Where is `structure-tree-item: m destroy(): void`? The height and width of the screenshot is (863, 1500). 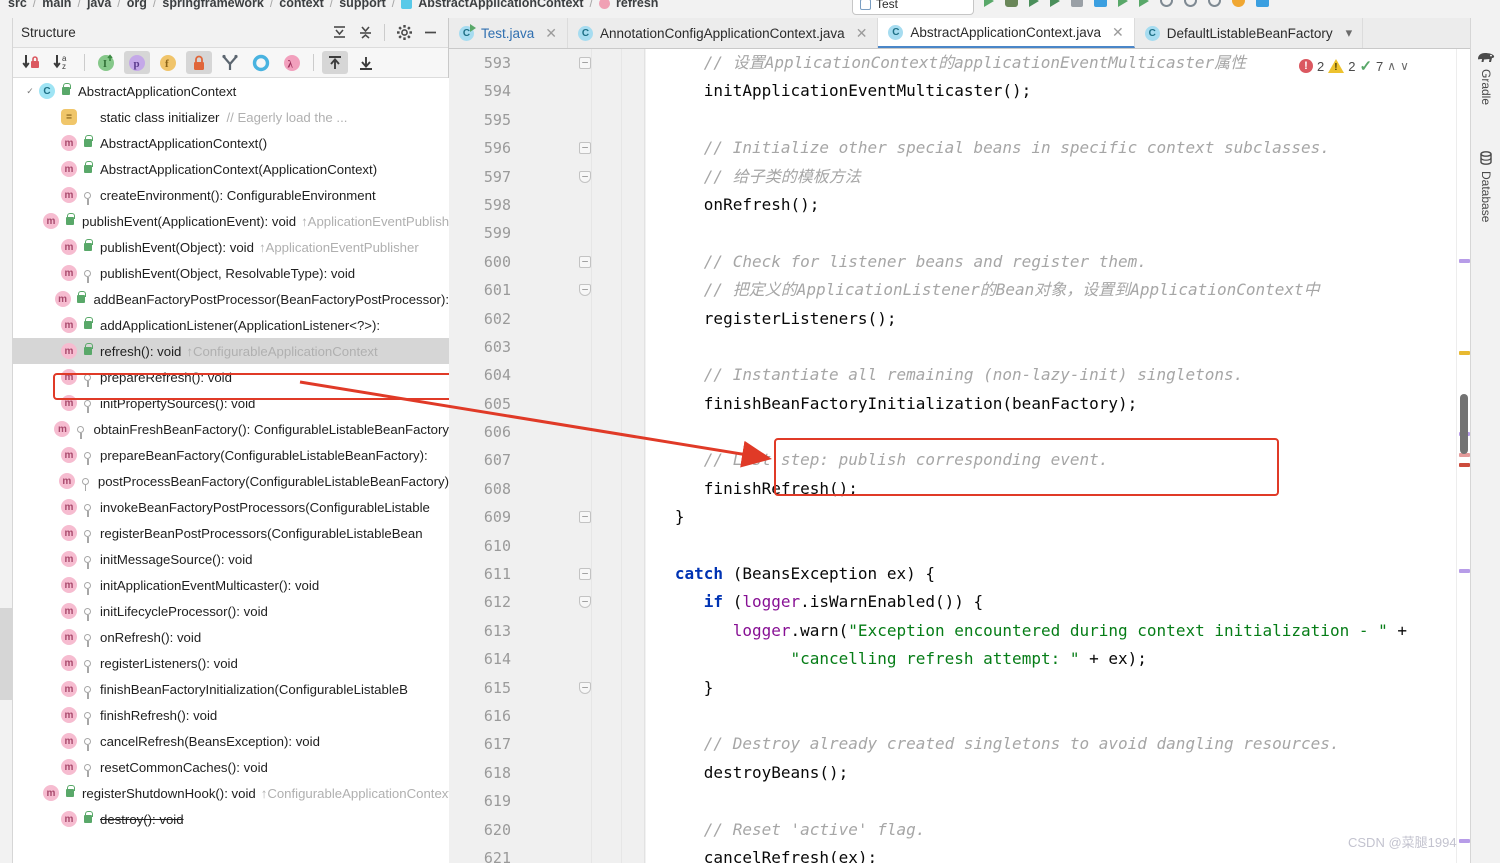 structure-tree-item: m destroy(): void is located at coordinates (231, 819).